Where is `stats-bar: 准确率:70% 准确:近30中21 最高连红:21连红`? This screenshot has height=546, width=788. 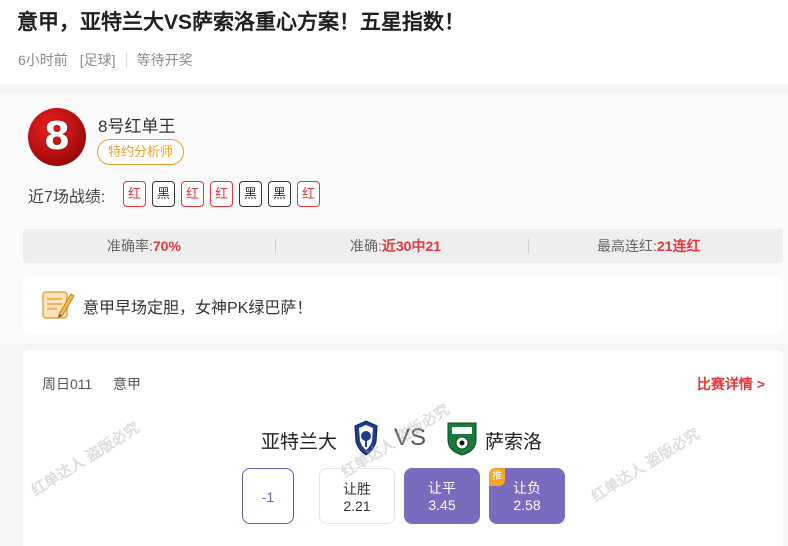 stats-bar: 准确率:70% 准确:近30中21 最高连红:21连红 is located at coordinates (403, 246).